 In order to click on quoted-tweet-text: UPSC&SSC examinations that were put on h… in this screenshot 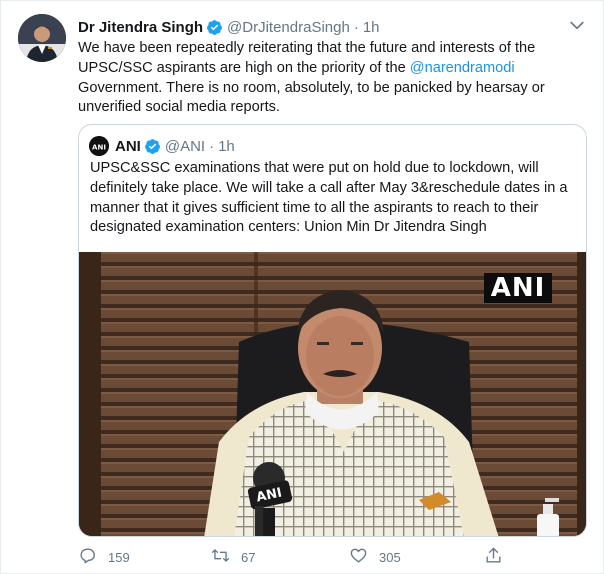, I will do `click(329, 198)`.